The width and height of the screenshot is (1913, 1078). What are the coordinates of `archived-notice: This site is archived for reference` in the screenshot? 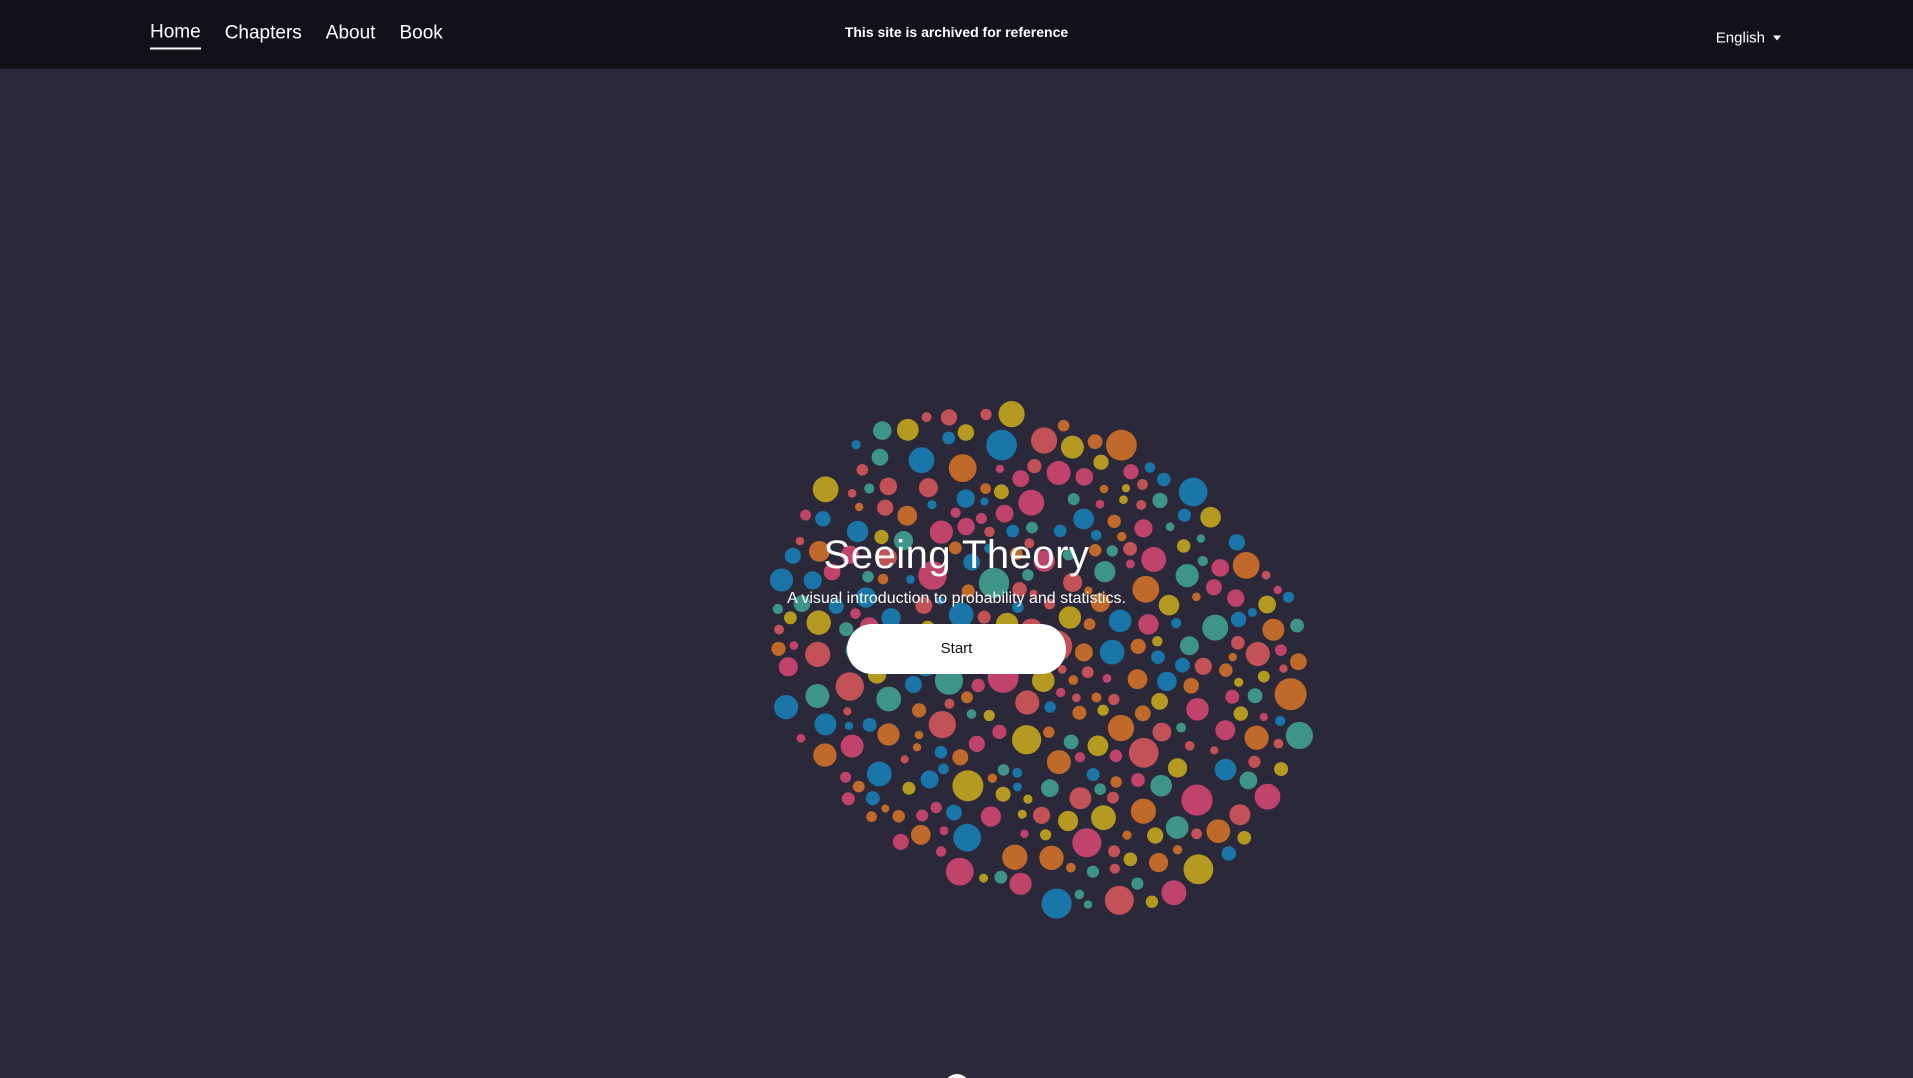 It's located at (956, 32).